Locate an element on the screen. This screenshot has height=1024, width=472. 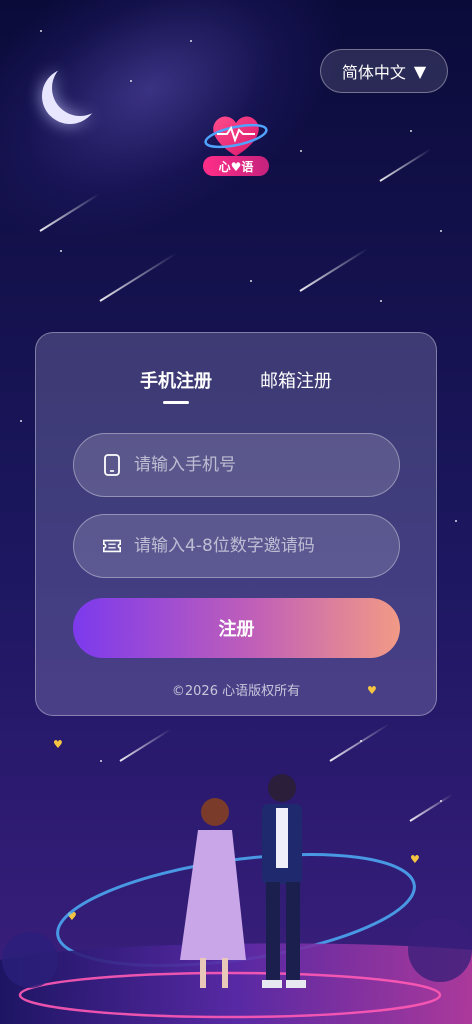
register-tabs: 手机注册 邮箱注册 is located at coordinates (236, 385).